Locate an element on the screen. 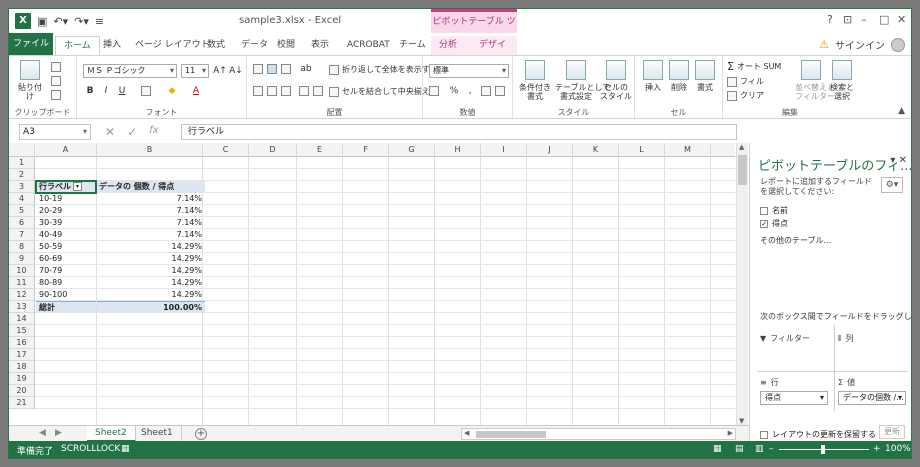 This screenshot has width=920, height=467. sheet-tab-sheet1: Sheet1 is located at coordinates (157, 434).